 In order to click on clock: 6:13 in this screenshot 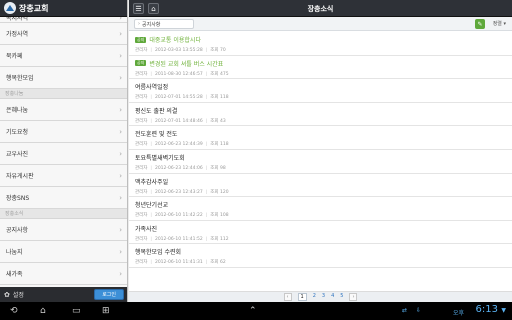, I will do `click(486, 309)`.